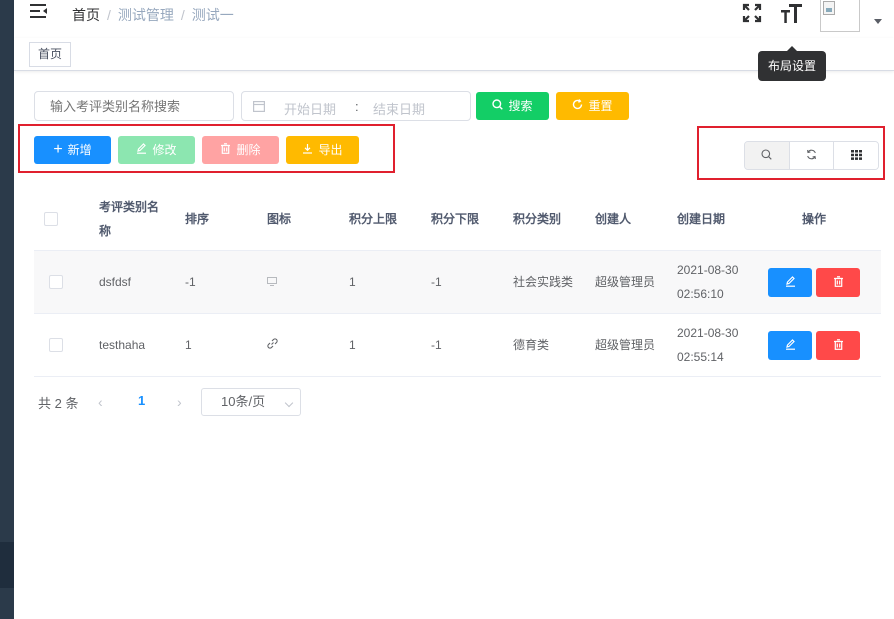 The image size is (894, 619). I want to click on chevron-right-icon: ›, so click(179, 402).